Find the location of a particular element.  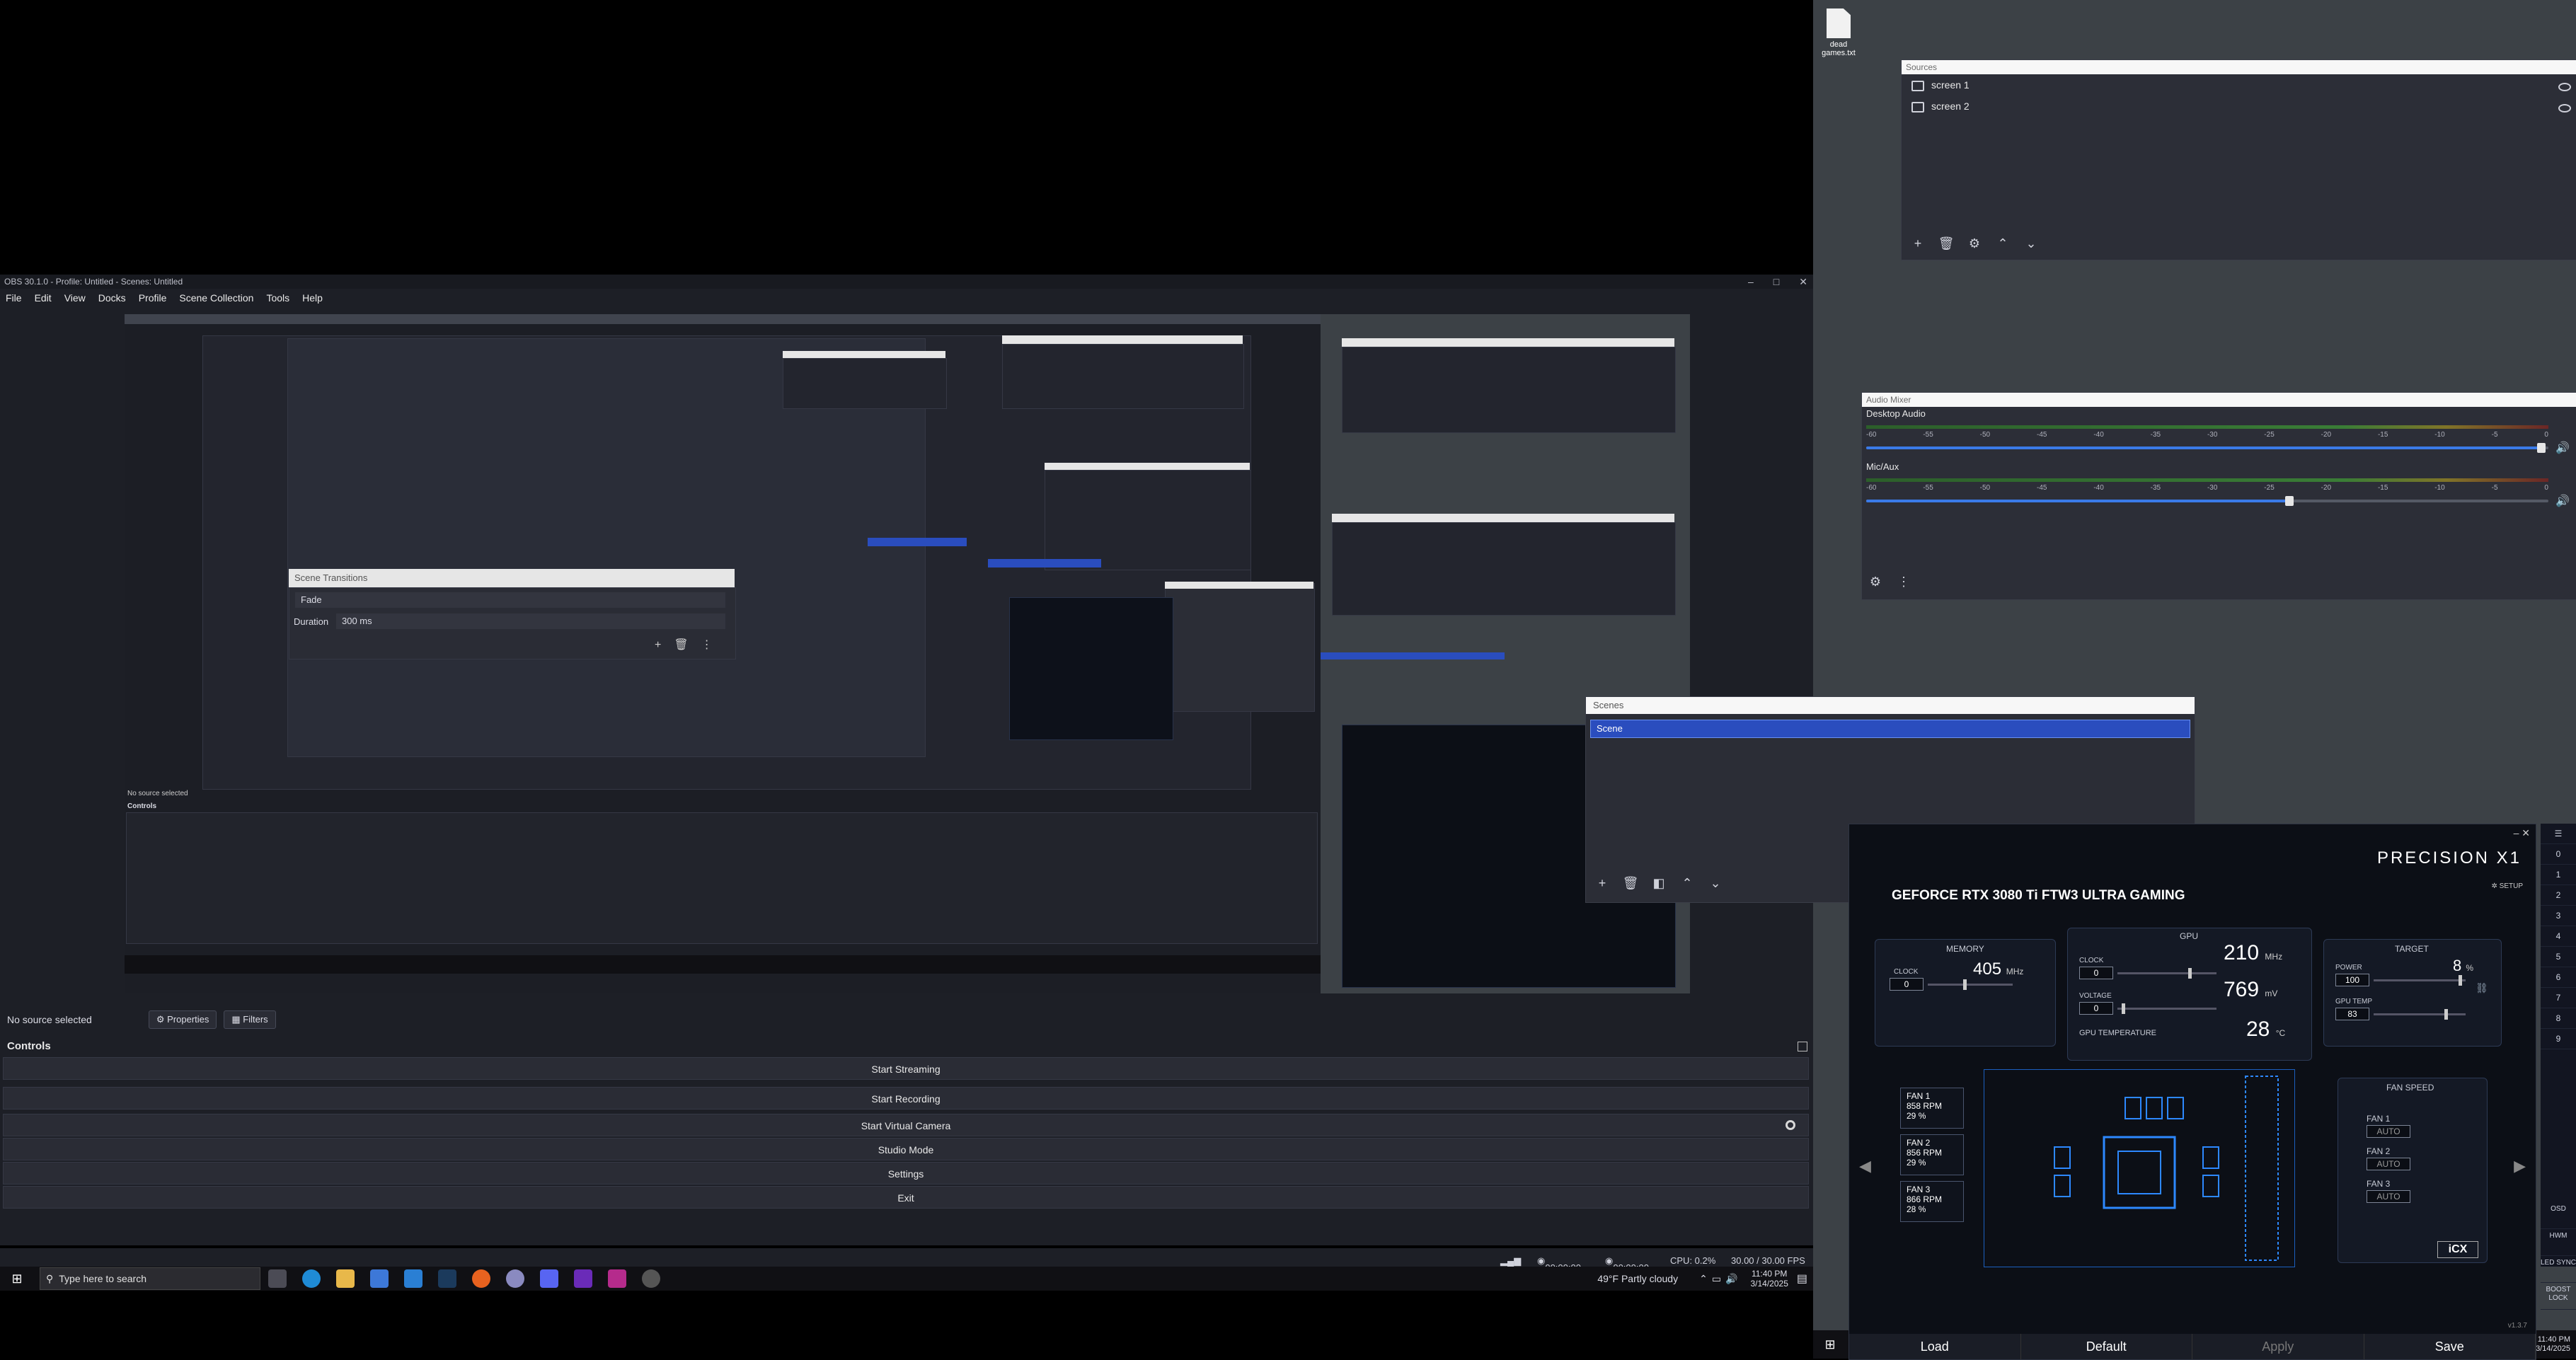

notification-icon: ▤ is located at coordinates (1802, 1279).